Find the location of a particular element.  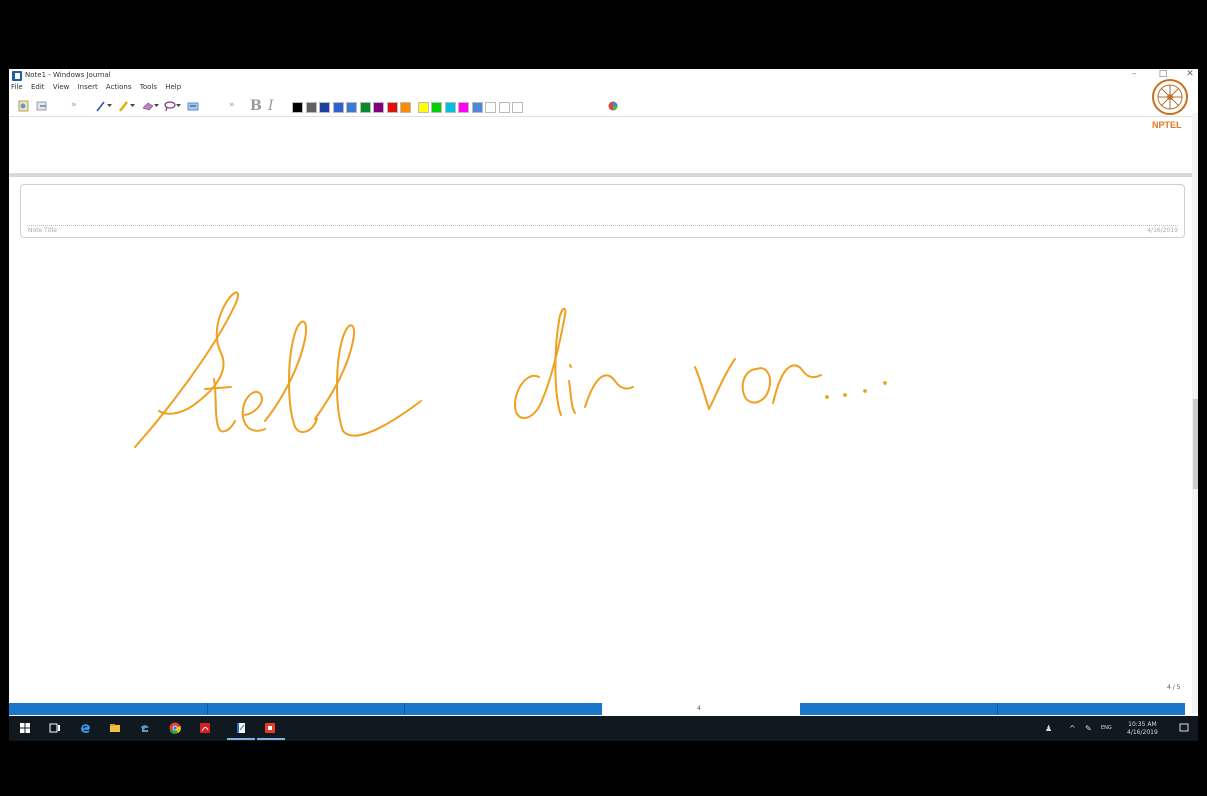

ink-stroke-l2 is located at coordinates (368, 380).